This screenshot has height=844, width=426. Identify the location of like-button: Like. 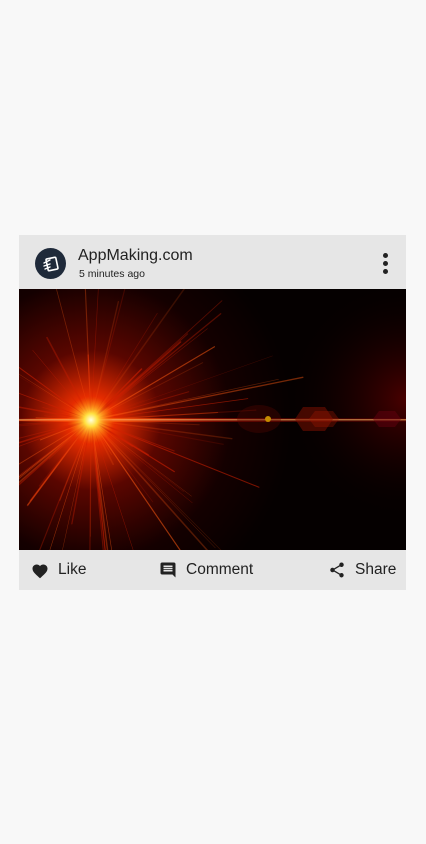
(58, 570).